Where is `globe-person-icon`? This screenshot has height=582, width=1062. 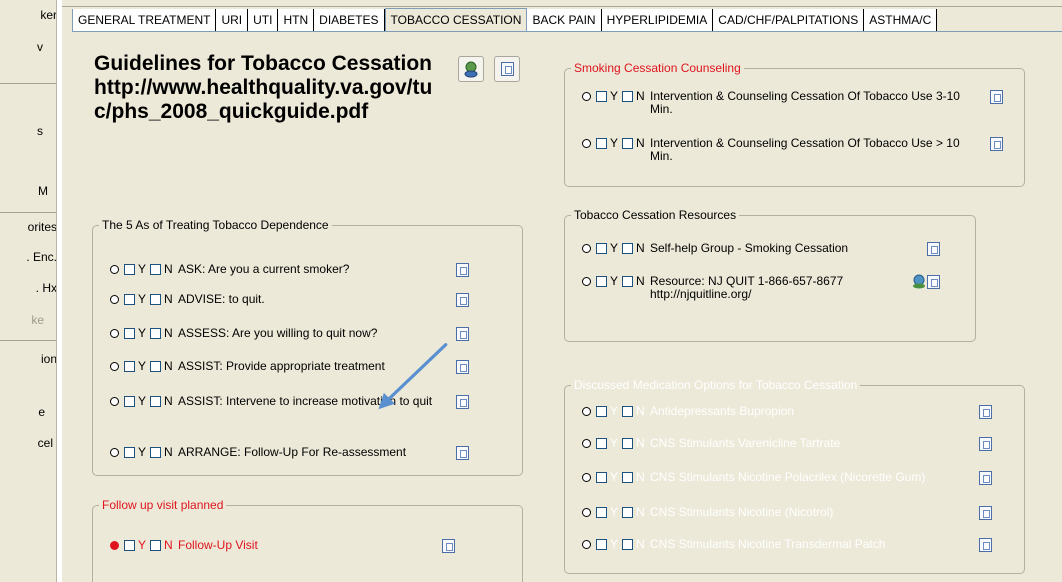
globe-person-icon is located at coordinates (471, 69).